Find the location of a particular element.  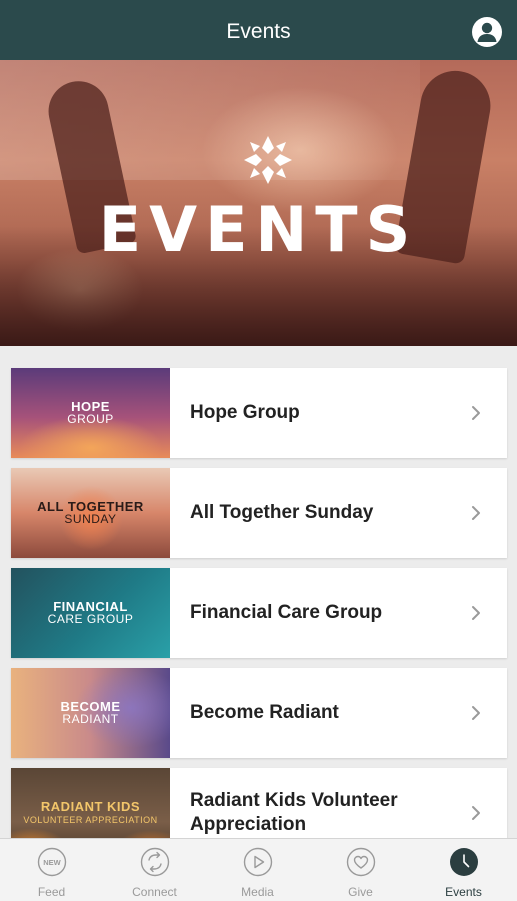

bottom-tab-bar: NEW Feed Connect Media Give Events is located at coordinates (258, 869).